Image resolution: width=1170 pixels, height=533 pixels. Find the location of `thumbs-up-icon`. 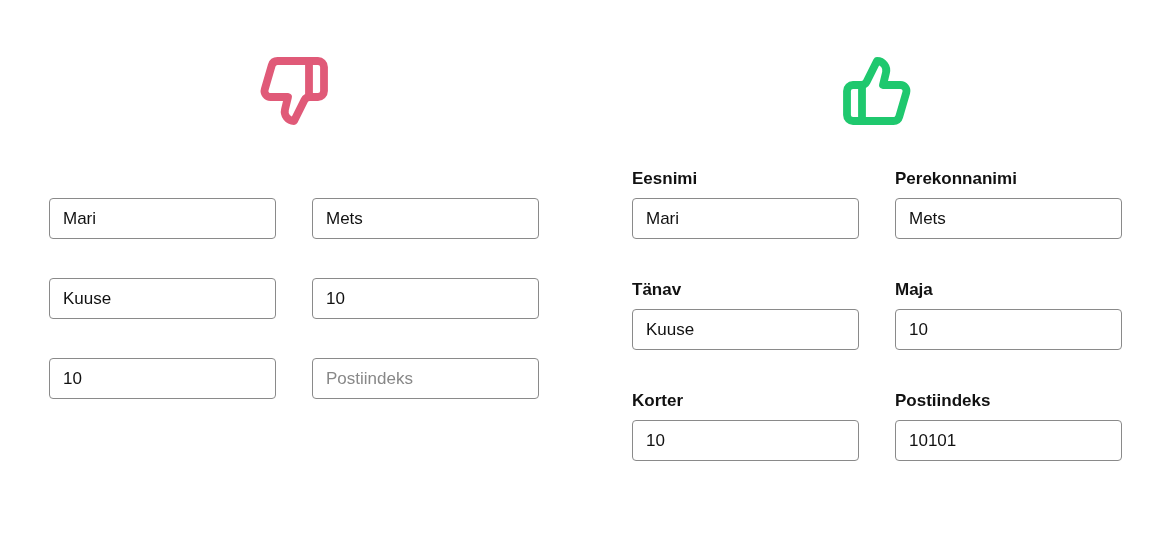

thumbs-up-icon is located at coordinates (877, 91).